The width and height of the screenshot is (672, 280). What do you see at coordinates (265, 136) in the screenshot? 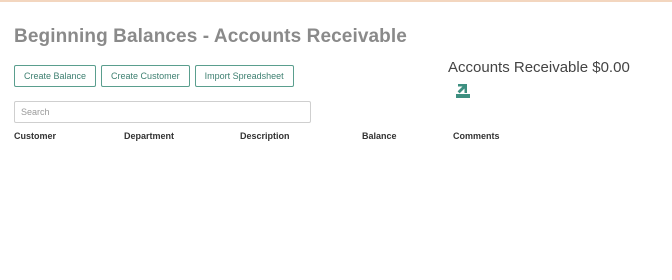
I see `column-header-description: Description` at bounding box center [265, 136].